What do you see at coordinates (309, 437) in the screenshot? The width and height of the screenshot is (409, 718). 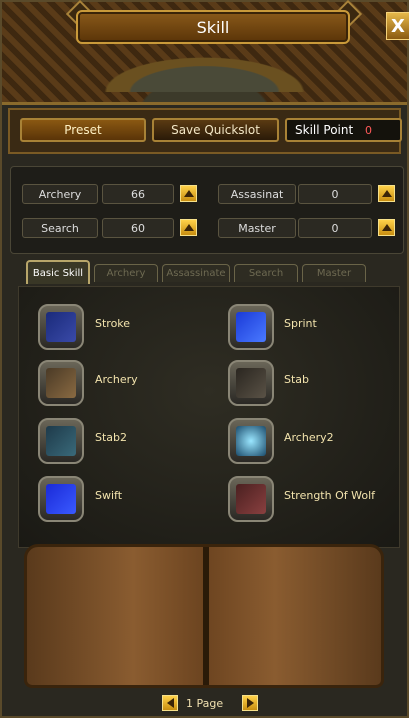 I see `skill-name-archery2: Archery2` at bounding box center [309, 437].